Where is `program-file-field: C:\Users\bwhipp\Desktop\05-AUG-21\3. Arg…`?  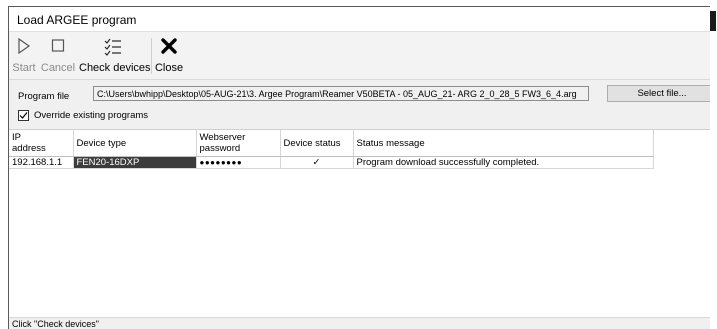 program-file-field: C:\Users\bwhipp\Desktop\05-AUG-21\3. Arg… is located at coordinates (341, 93).